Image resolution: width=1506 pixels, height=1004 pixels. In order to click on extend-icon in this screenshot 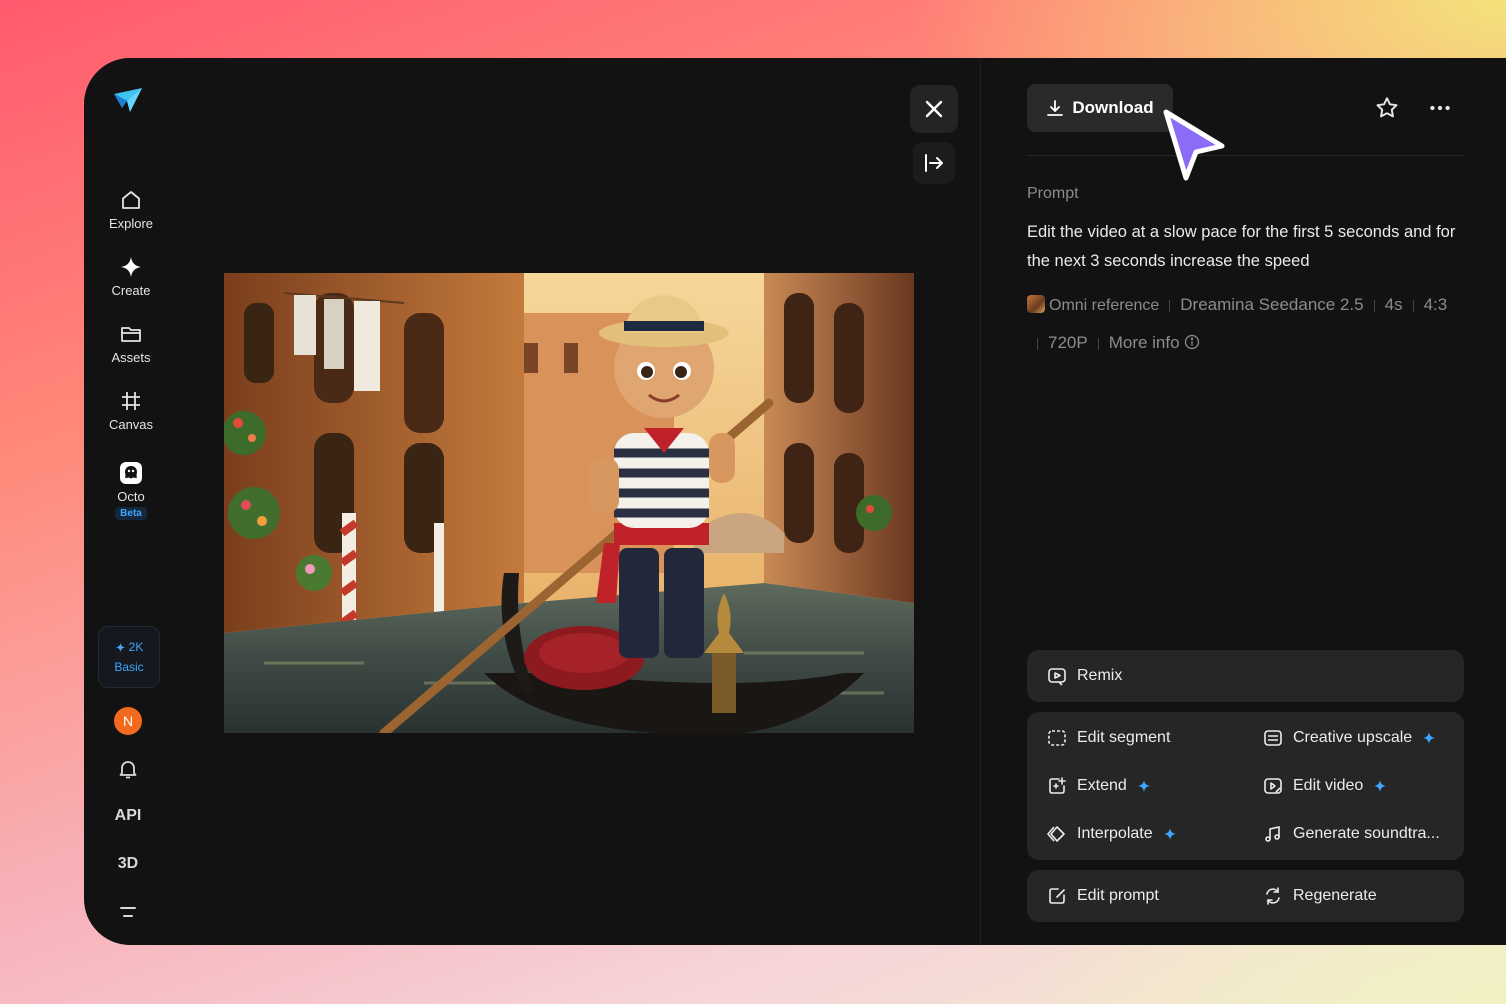, I will do `click(1057, 785)`.